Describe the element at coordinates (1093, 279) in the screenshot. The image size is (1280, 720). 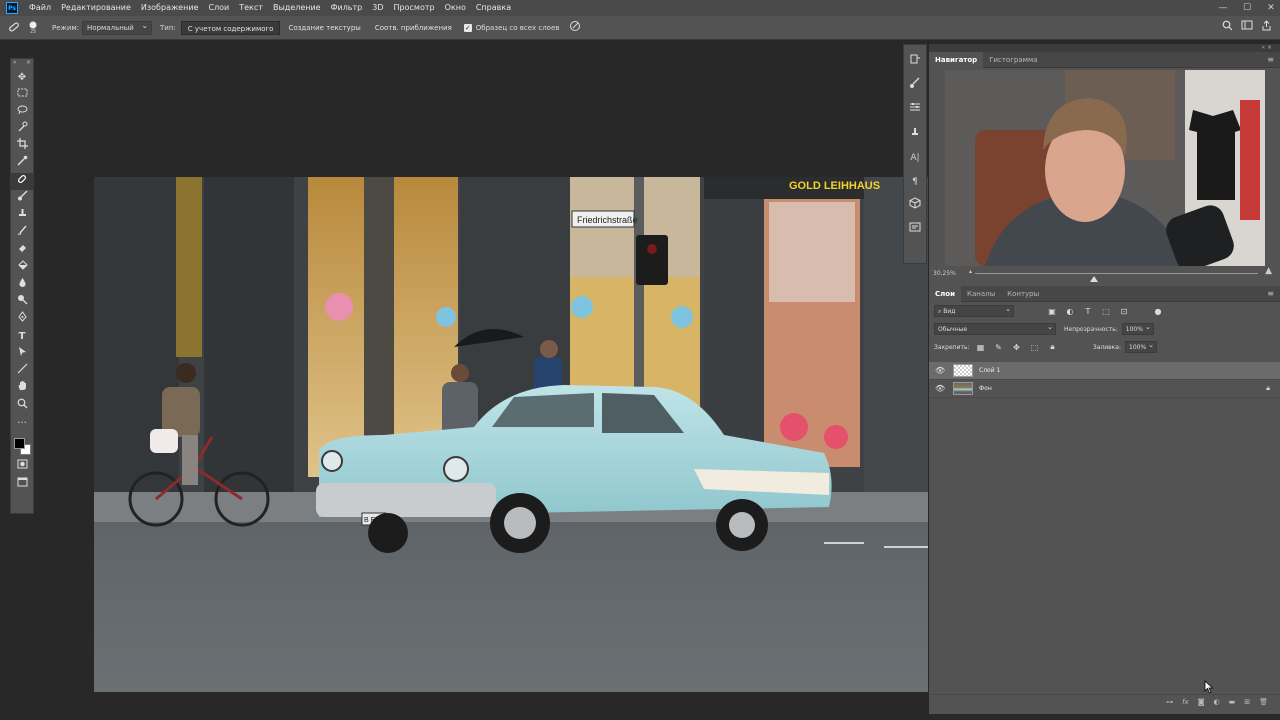
I see `zoom-slider-handle` at that location.